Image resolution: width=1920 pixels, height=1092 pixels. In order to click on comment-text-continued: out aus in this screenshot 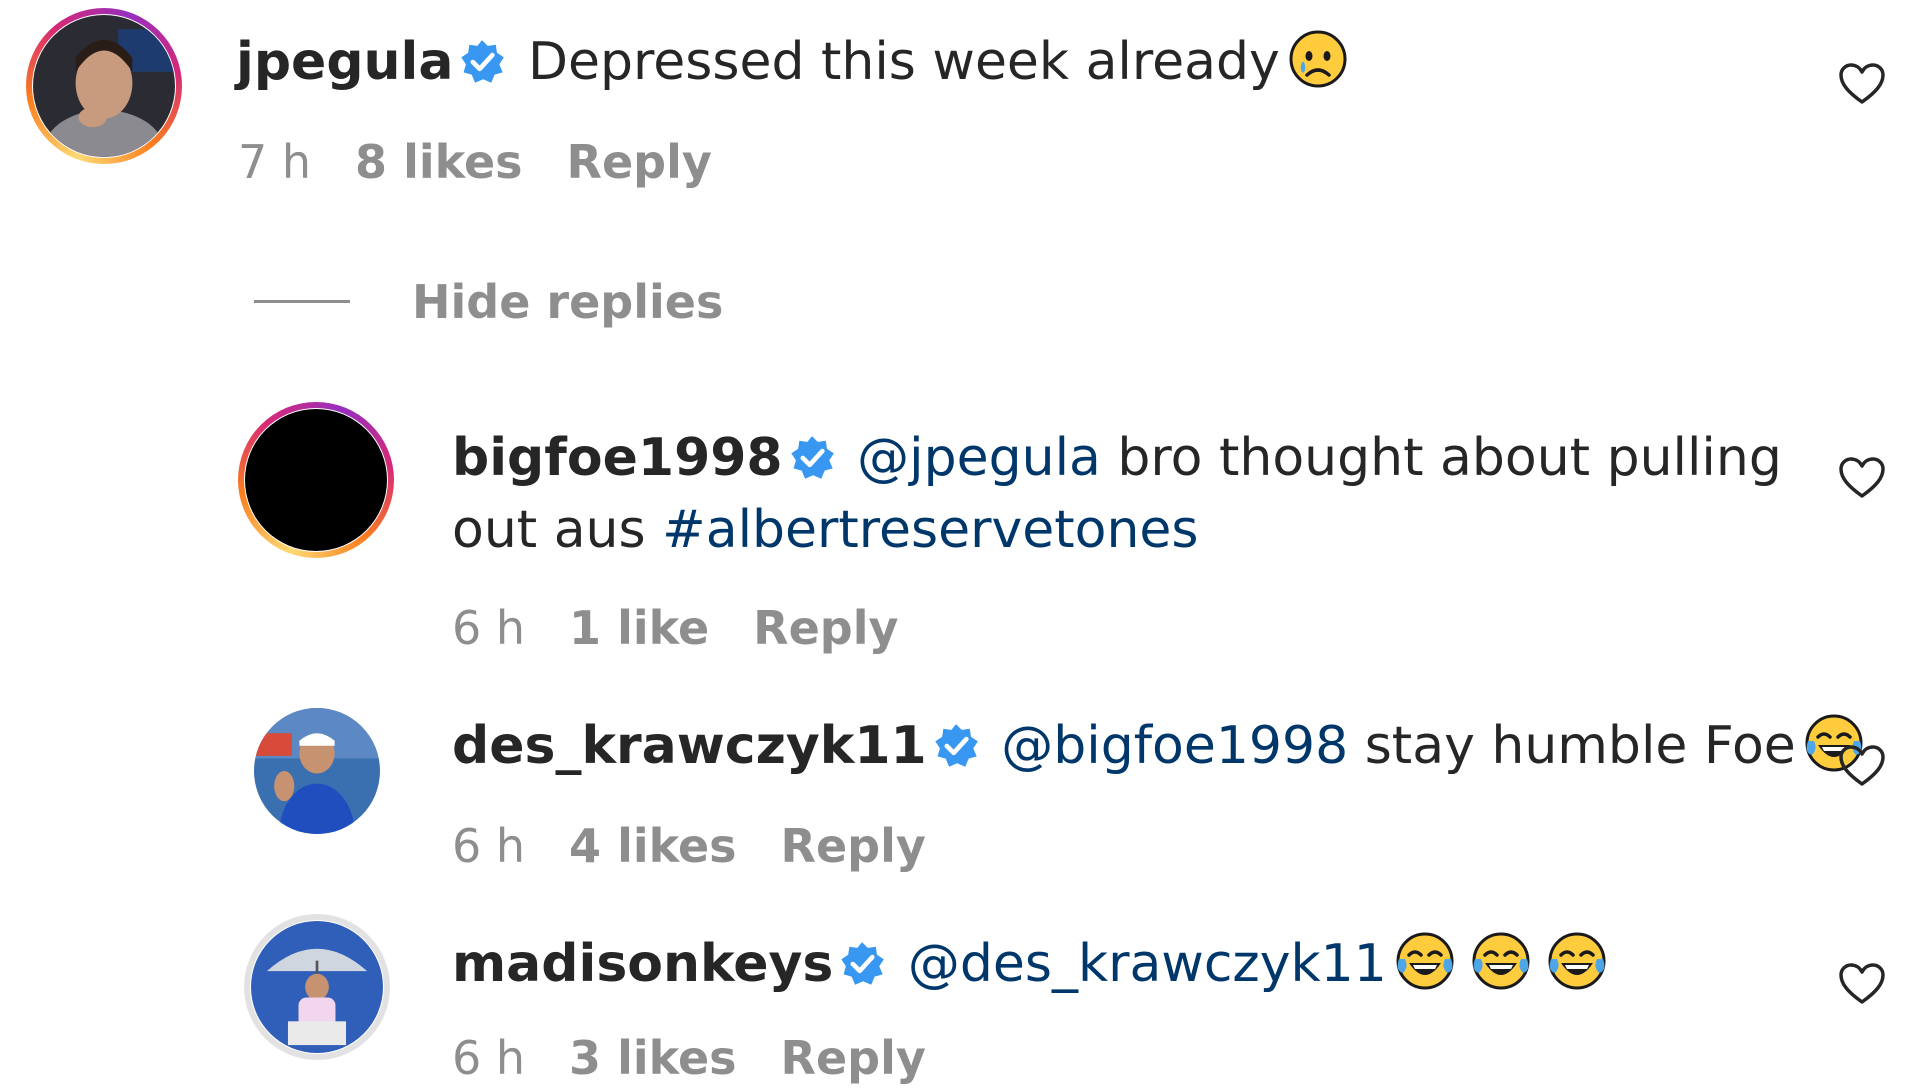, I will do `click(549, 530)`.